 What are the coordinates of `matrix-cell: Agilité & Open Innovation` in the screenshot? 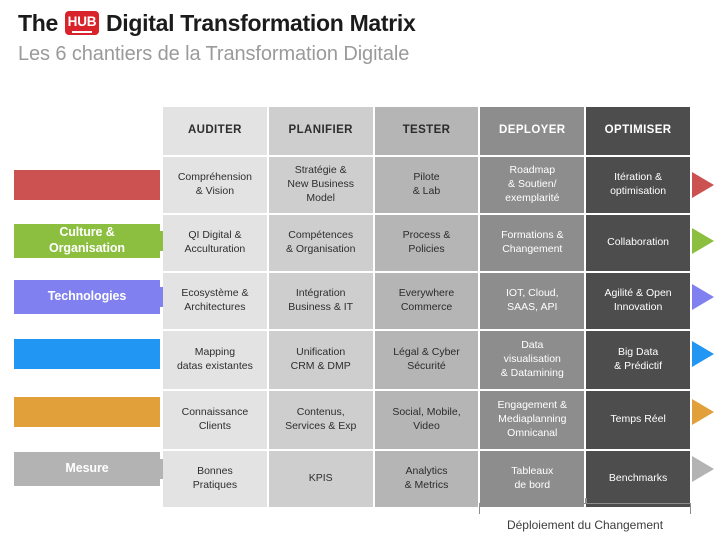 It's located at (638, 301).